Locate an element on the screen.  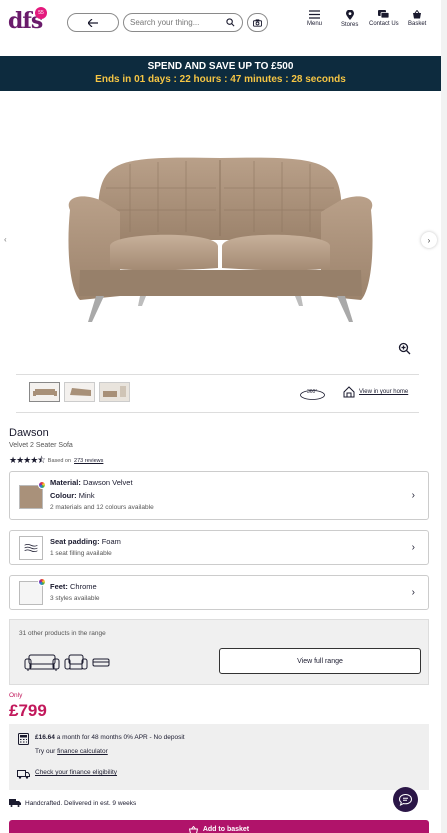
finance-monthly-amount: £16.64 is located at coordinates (45, 737).